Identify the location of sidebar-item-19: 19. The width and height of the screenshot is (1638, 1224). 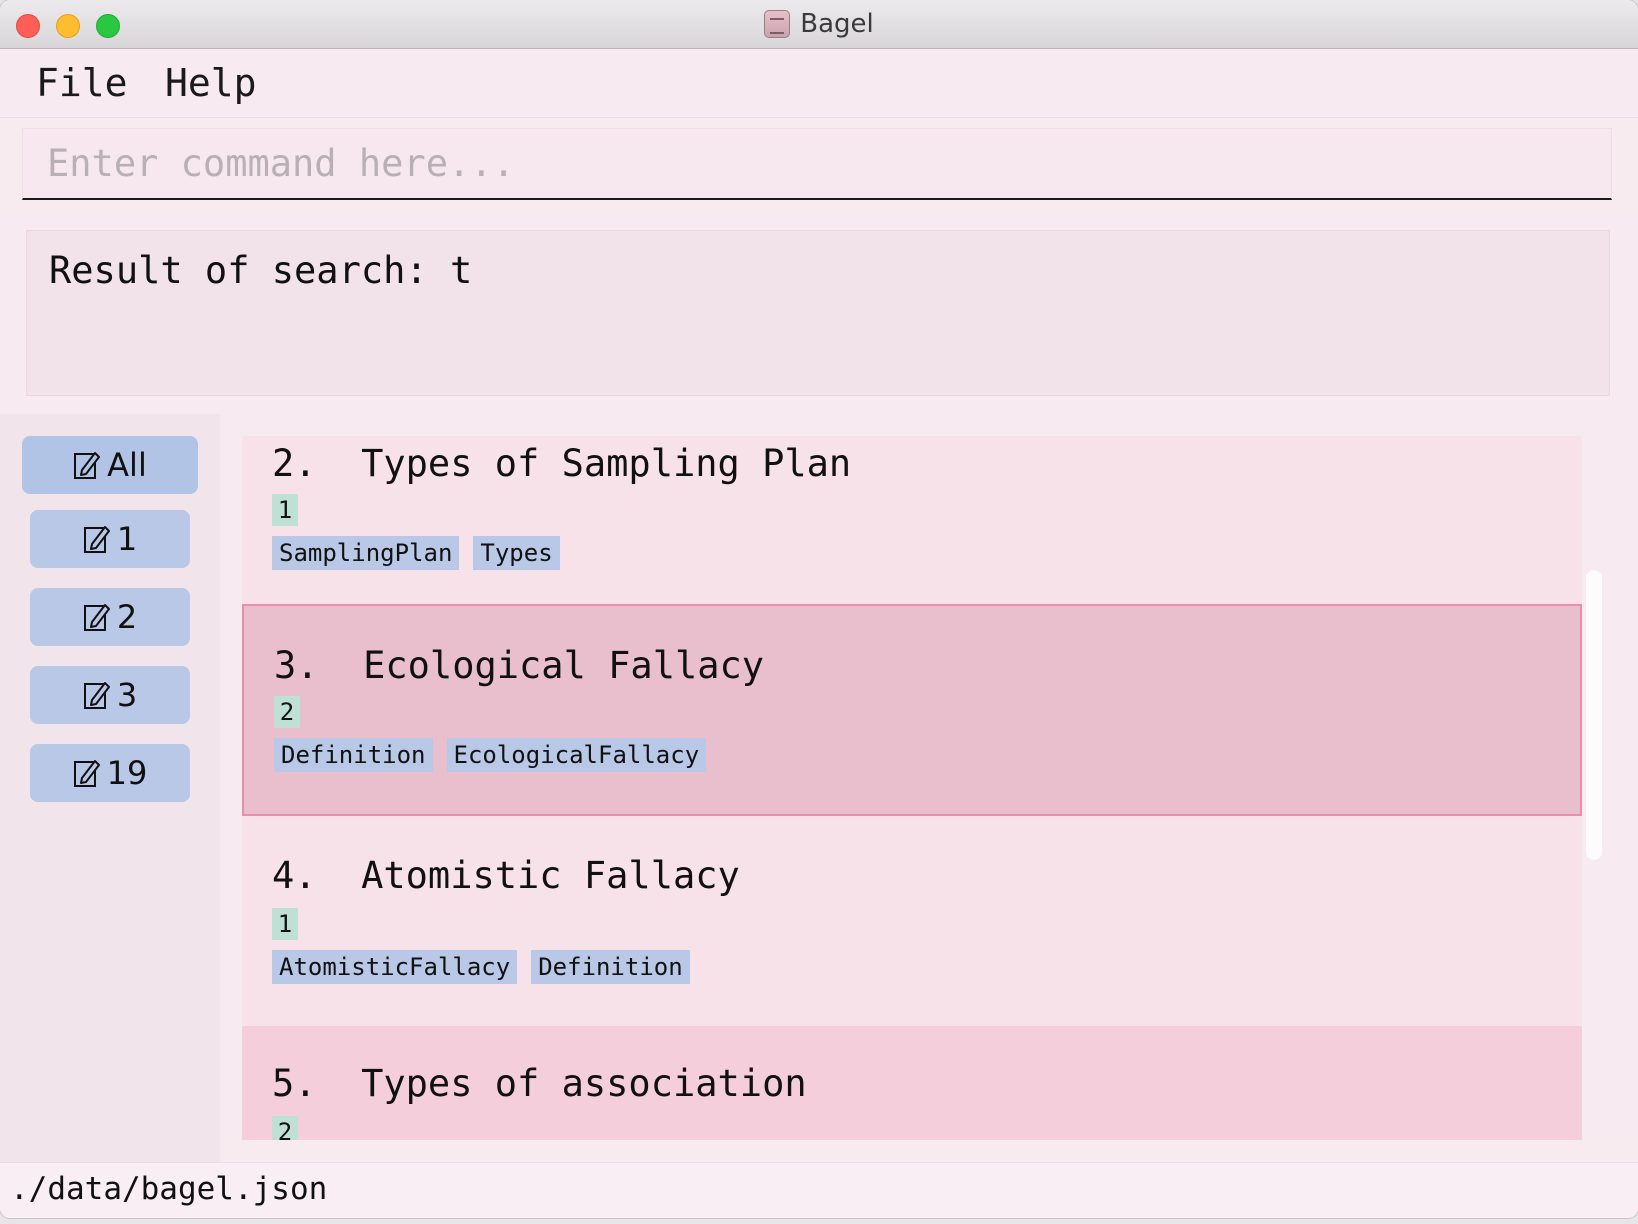
(110, 773).